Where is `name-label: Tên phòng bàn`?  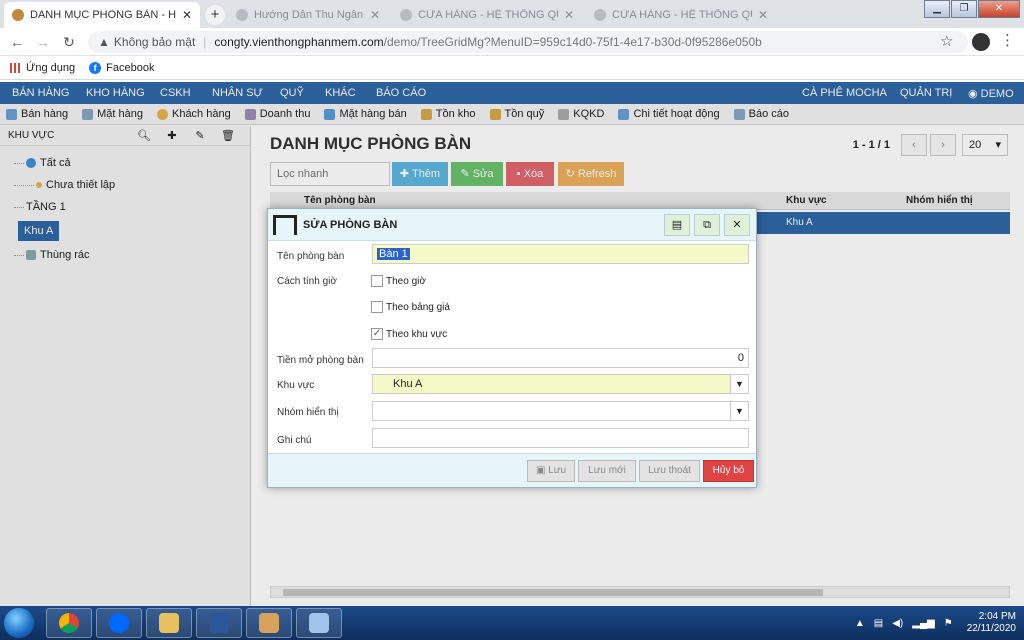
name-label: Tên phòng bàn is located at coordinates (311, 256).